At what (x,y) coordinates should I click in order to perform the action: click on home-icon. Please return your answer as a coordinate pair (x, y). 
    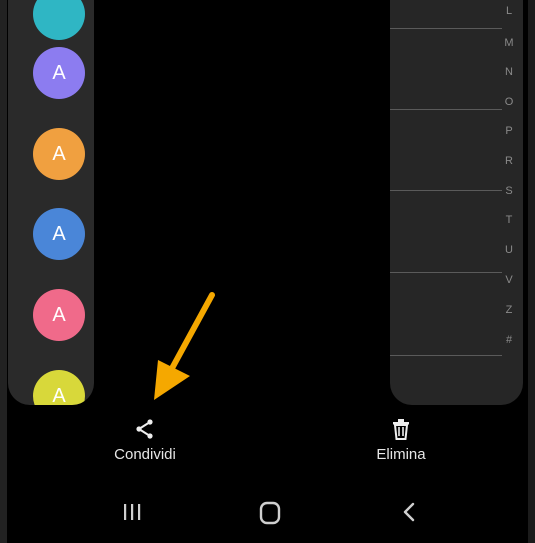
    Looking at the image, I should click on (270, 513).